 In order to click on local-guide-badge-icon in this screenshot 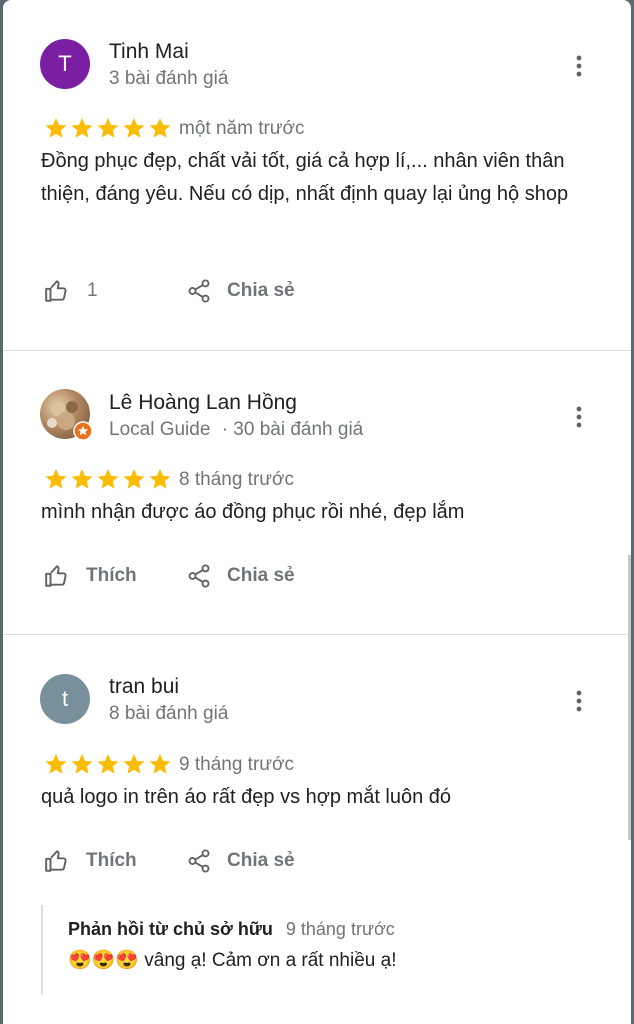, I will do `click(83, 431)`.